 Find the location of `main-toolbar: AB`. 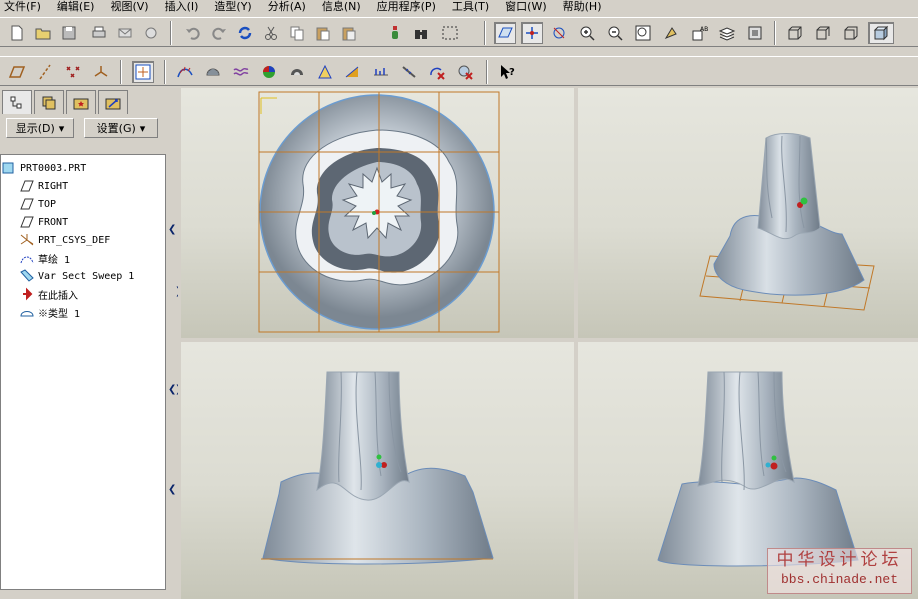

main-toolbar: AB is located at coordinates (459, 32).